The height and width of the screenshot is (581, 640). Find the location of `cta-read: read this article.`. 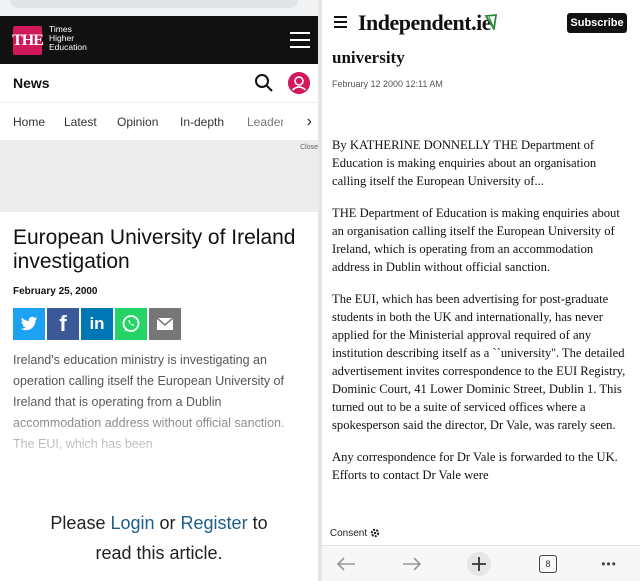

cta-read: read this article. is located at coordinates (159, 553).